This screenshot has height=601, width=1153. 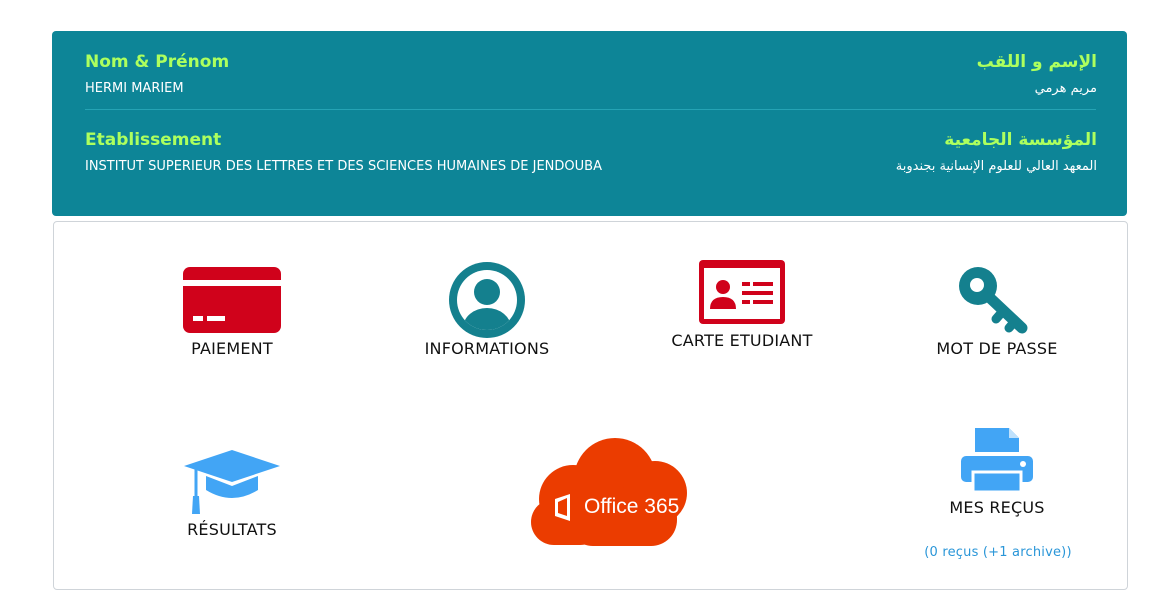 I want to click on office365-cloud-icon, so click(x=609, y=492).